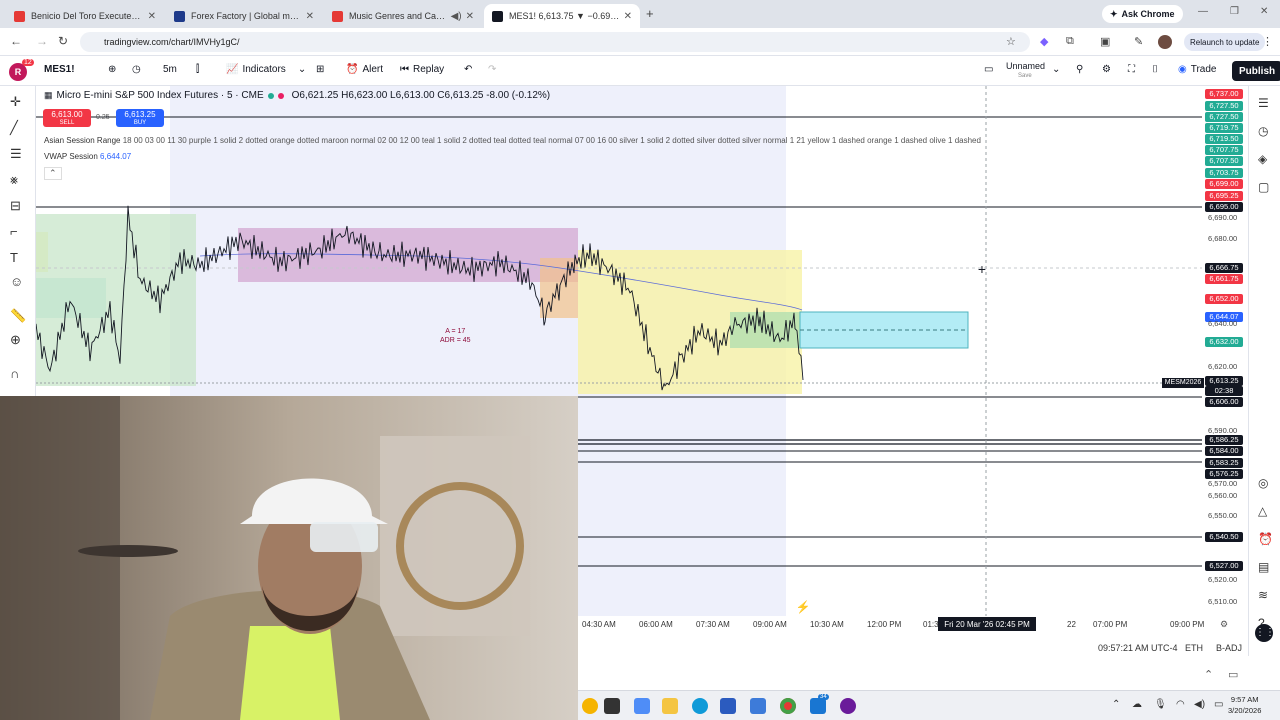 Image resolution: width=1280 pixels, height=720 pixels. Describe the element at coordinates (82, 140) in the screenshot. I see `indicator-name: Asian Session Range` at that location.